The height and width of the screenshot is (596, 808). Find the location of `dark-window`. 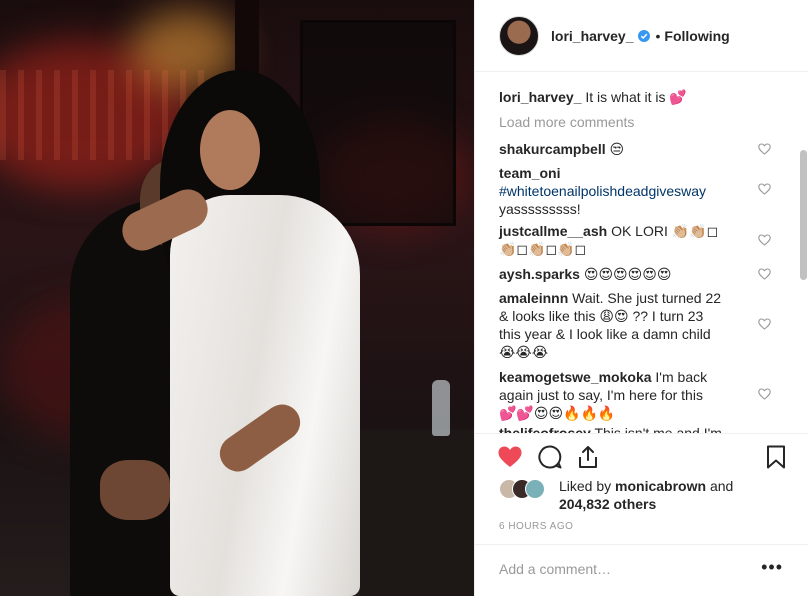

dark-window is located at coordinates (378, 123).